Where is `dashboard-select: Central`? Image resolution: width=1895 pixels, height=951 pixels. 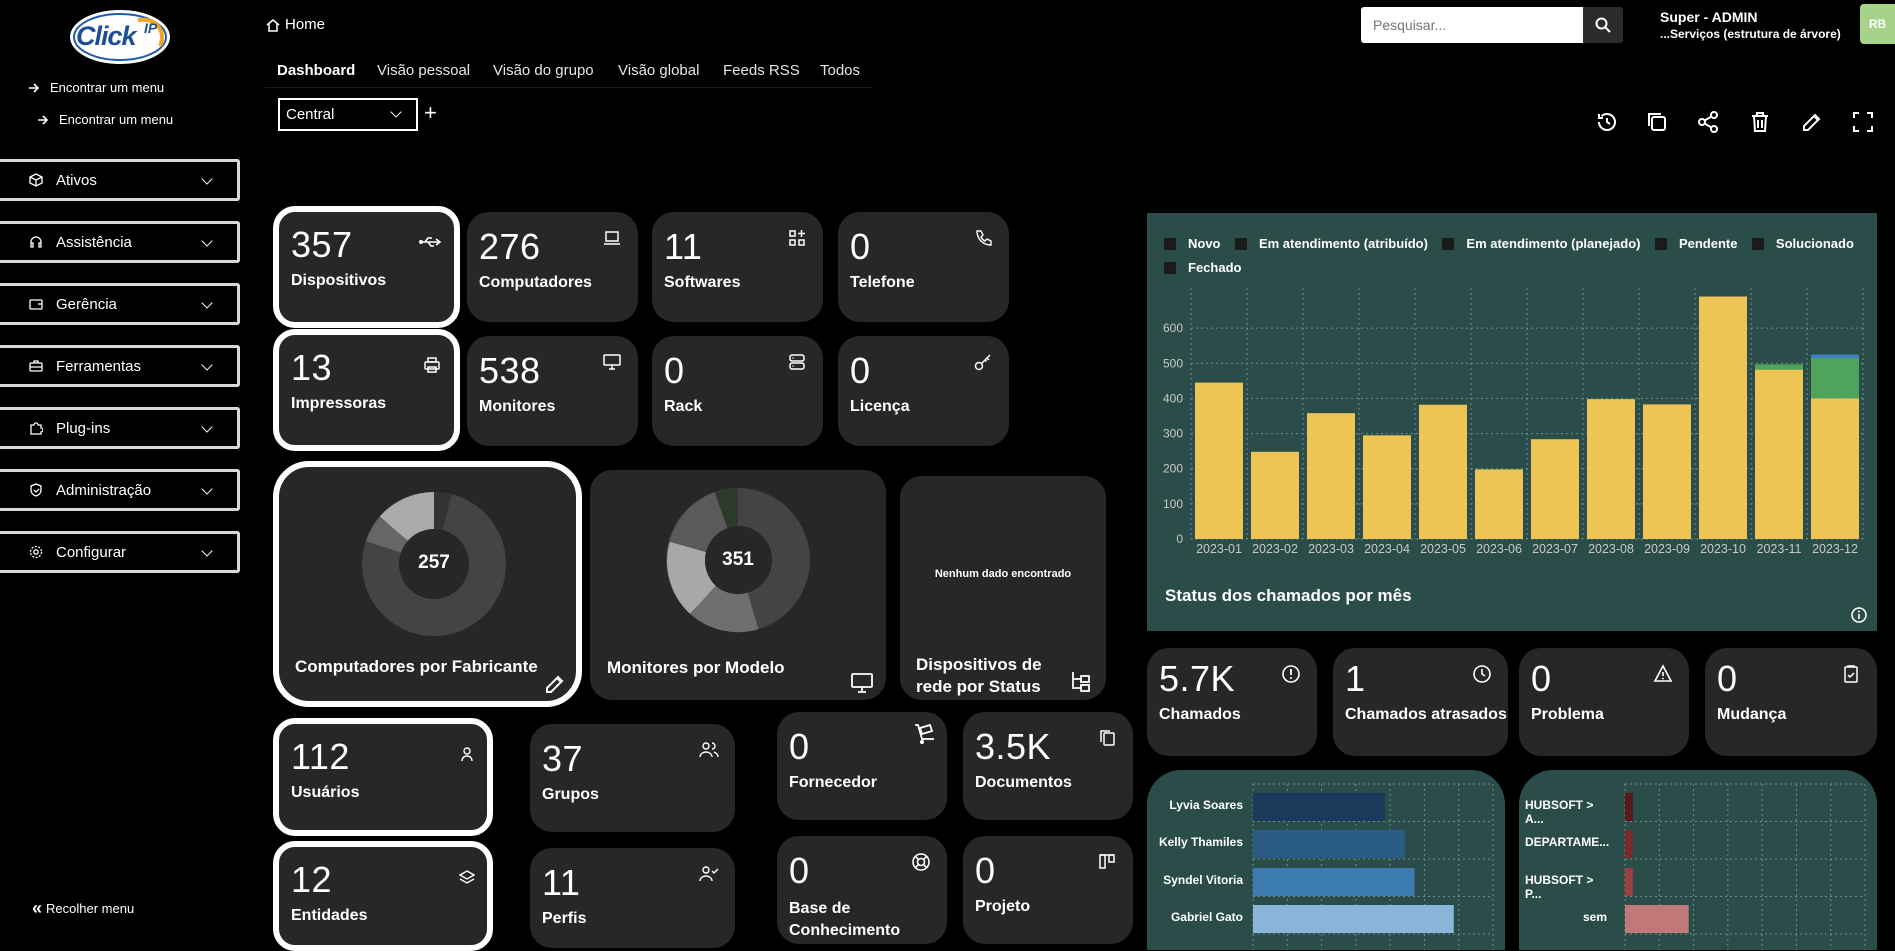 dashboard-select: Central is located at coordinates (348, 114).